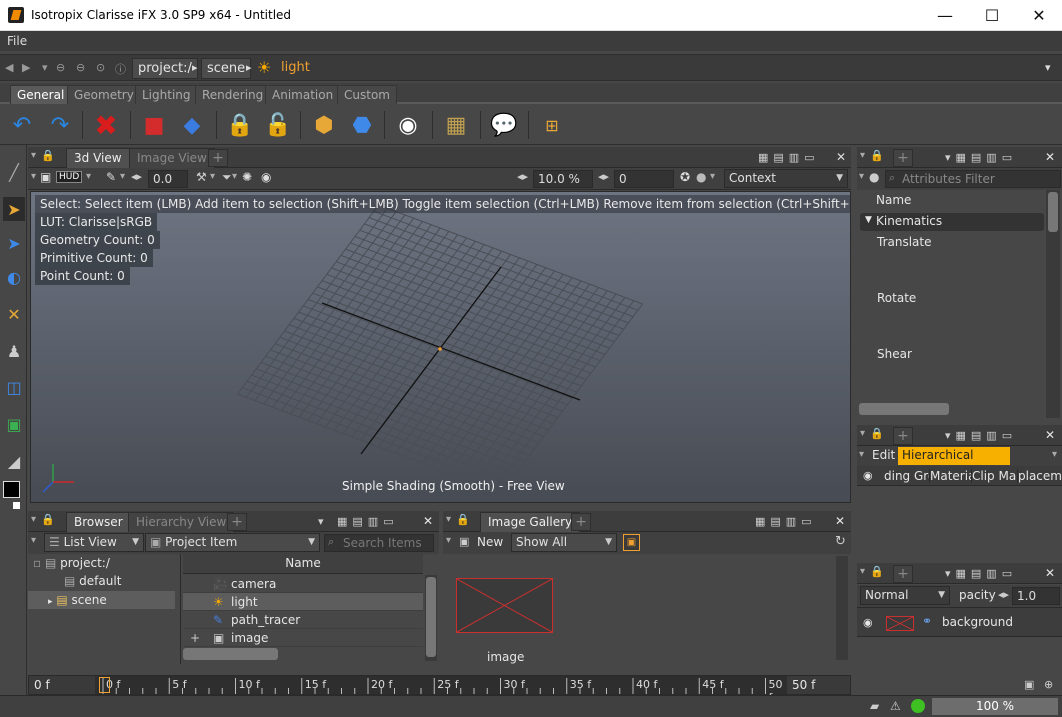 The image size is (1062, 717). I want to click on history-dropdown-icon: ▾, so click(45, 67).